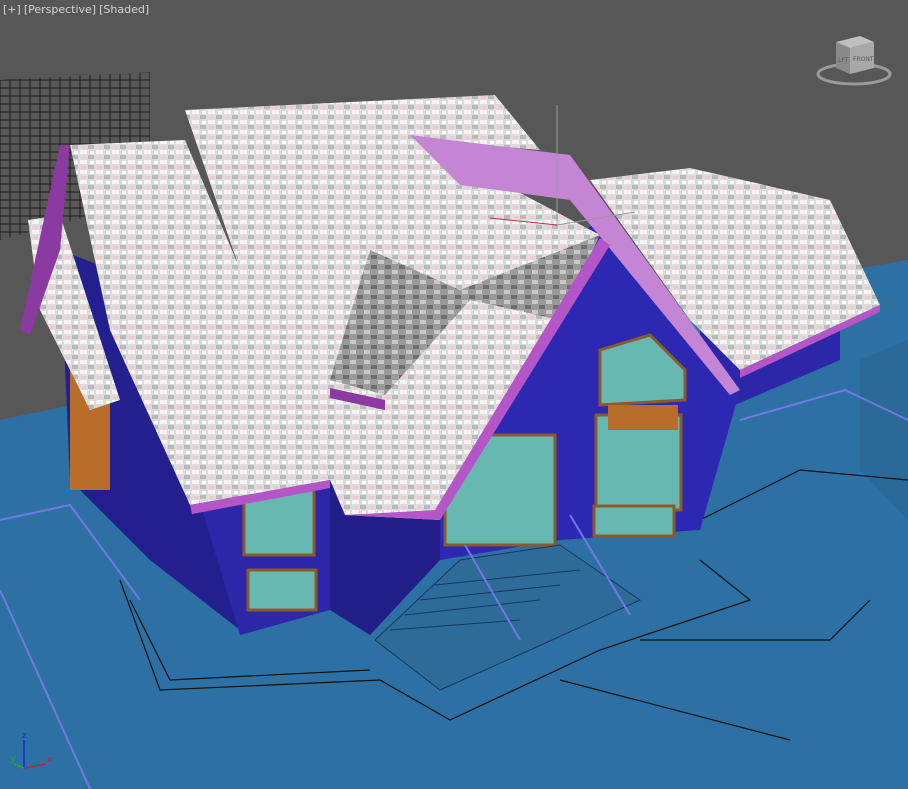 Image resolution: width=908 pixels, height=789 pixels. What do you see at coordinates (124, 9) in the screenshot?
I see `shading-mode-button: [Shaded]` at bounding box center [124, 9].